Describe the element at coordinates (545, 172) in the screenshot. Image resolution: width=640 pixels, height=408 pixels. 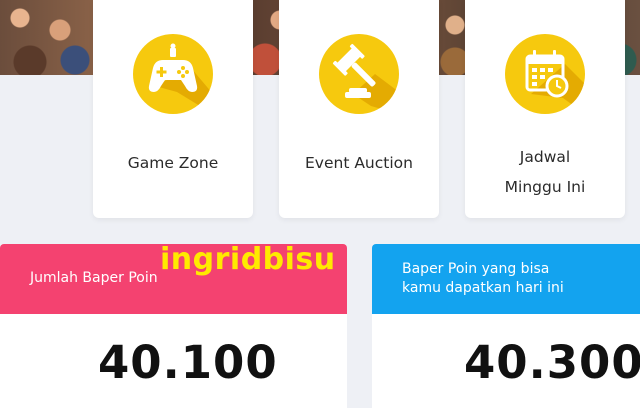
I see `menu-label-jadwal: Jadwal Minggu Ini` at that location.